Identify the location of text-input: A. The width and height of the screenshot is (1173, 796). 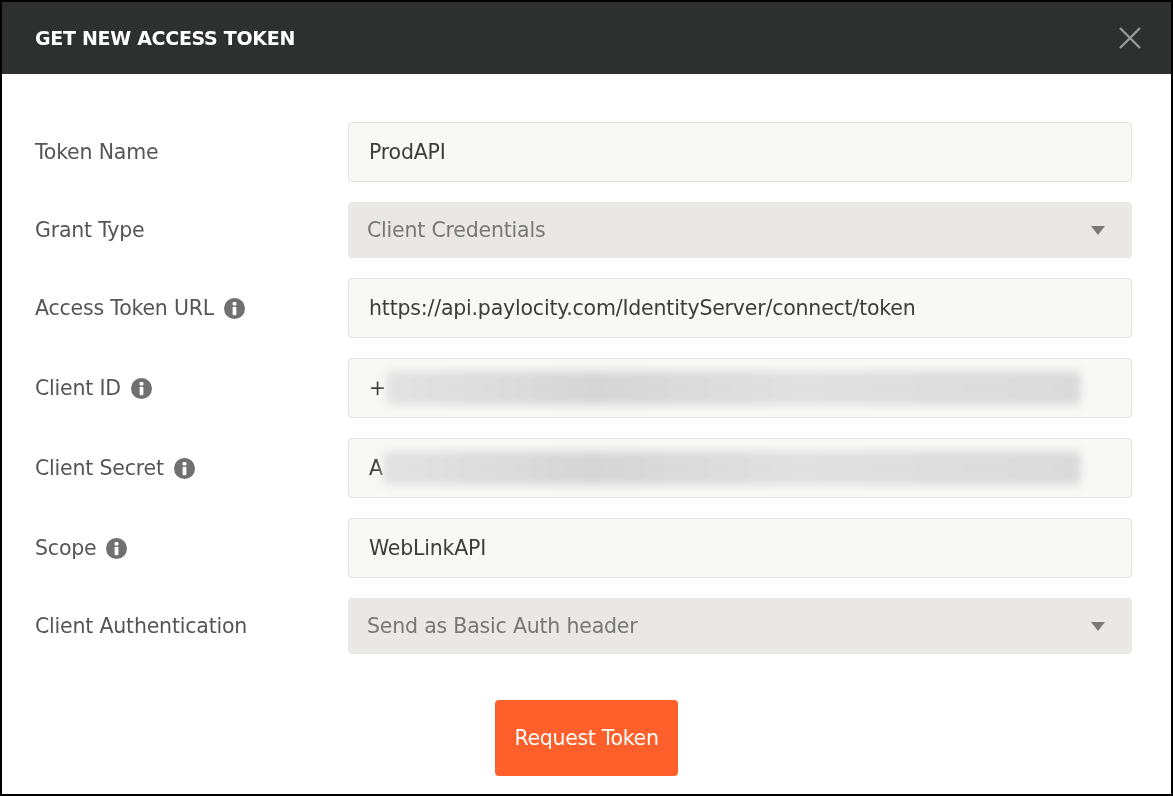
(740, 468).